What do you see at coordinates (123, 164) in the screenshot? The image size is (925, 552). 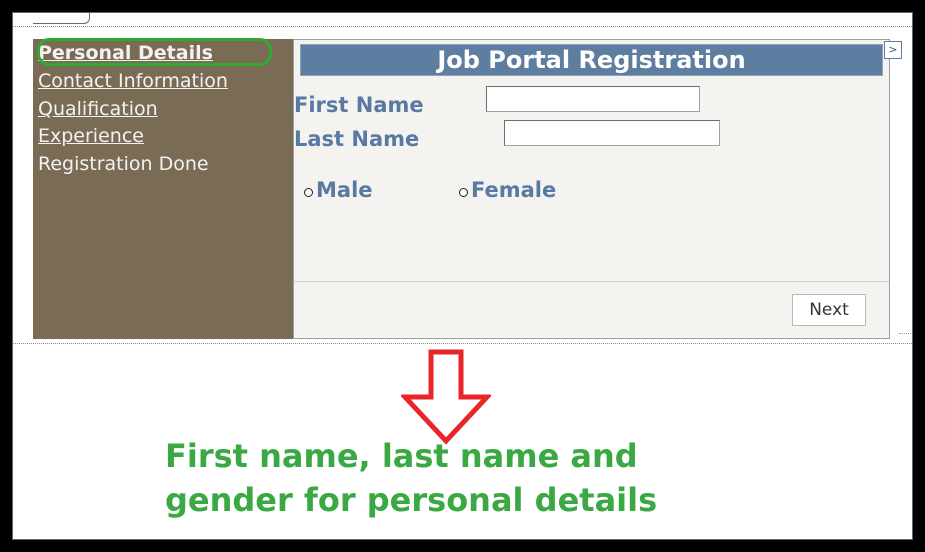 I see `nav-item-registration-done: Registration Done` at bounding box center [123, 164].